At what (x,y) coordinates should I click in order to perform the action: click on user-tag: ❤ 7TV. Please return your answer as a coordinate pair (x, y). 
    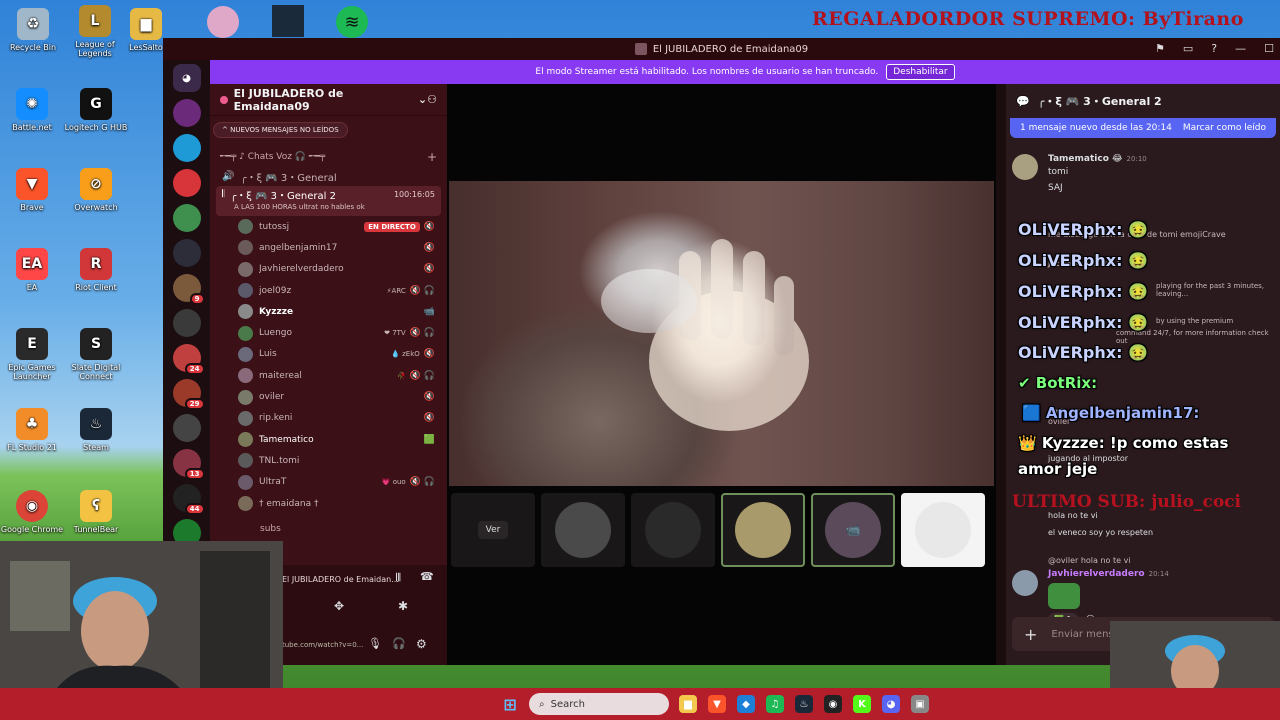
    Looking at the image, I should click on (395, 333).